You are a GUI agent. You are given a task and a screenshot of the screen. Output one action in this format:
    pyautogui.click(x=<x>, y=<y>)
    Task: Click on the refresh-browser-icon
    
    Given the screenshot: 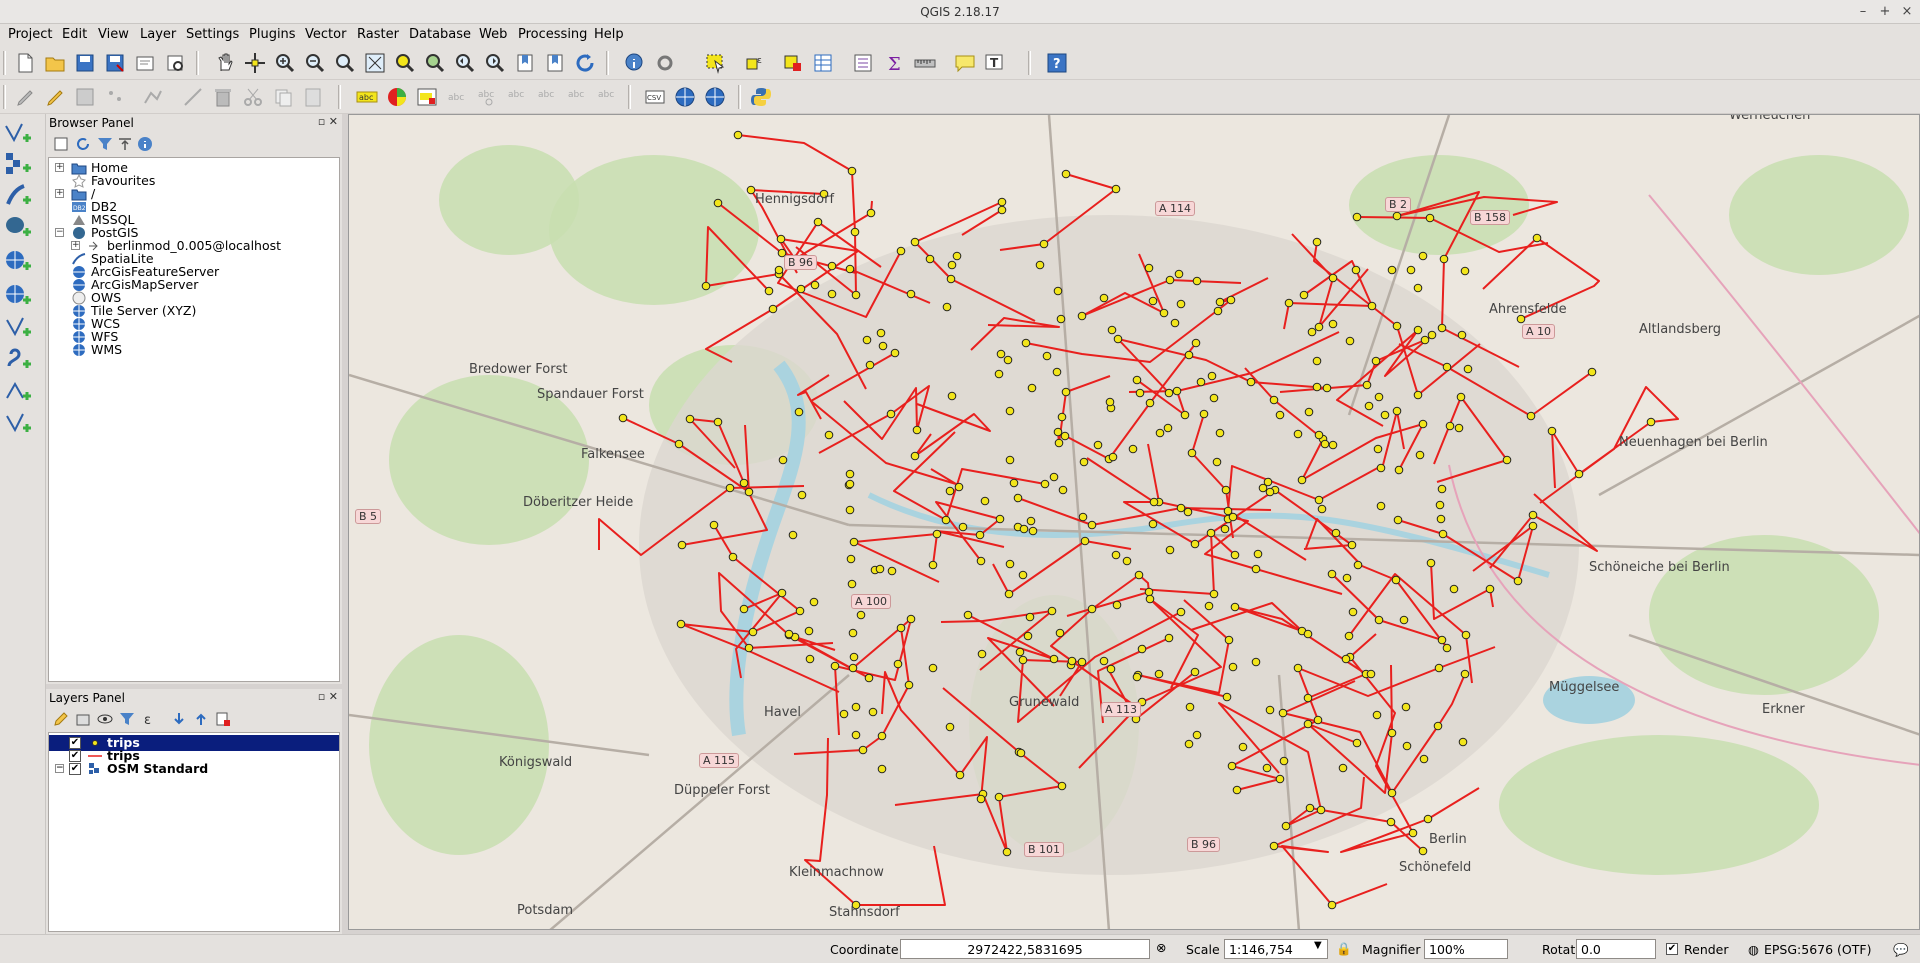 What is the action you would take?
    pyautogui.click(x=83, y=144)
    